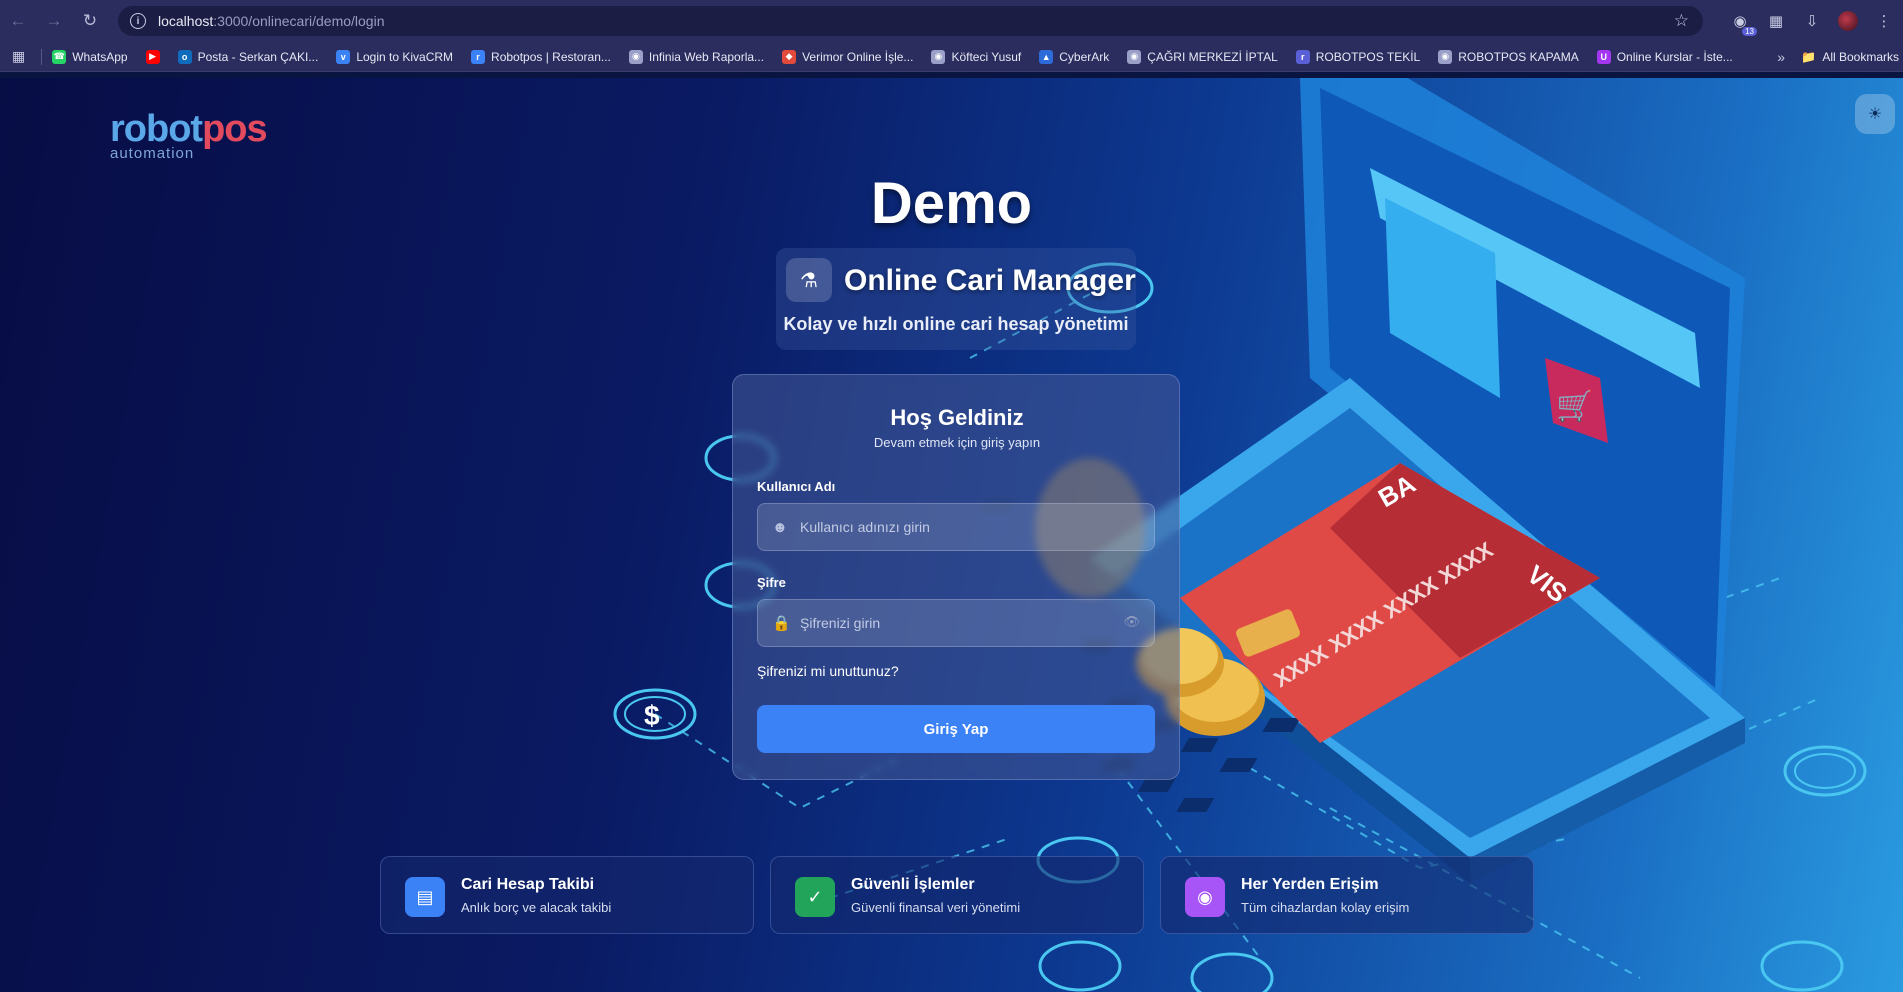  I want to click on feature-desc: Anlık borç ve alacak takibi, so click(536, 907).